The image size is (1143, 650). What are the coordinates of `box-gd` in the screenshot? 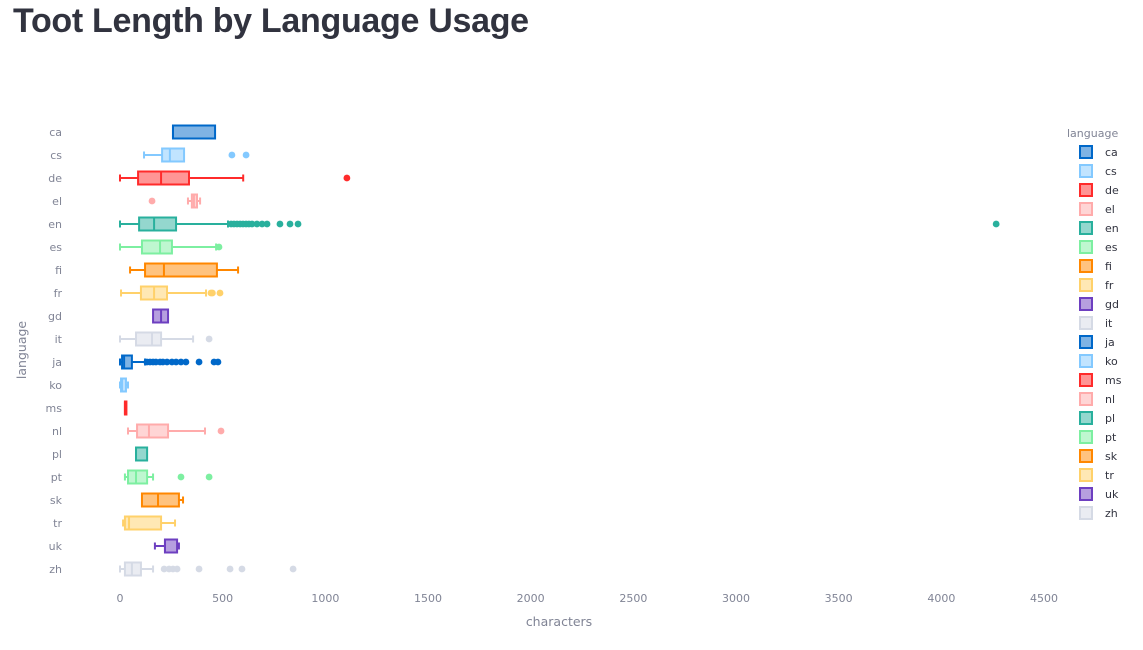 It's located at (161, 316).